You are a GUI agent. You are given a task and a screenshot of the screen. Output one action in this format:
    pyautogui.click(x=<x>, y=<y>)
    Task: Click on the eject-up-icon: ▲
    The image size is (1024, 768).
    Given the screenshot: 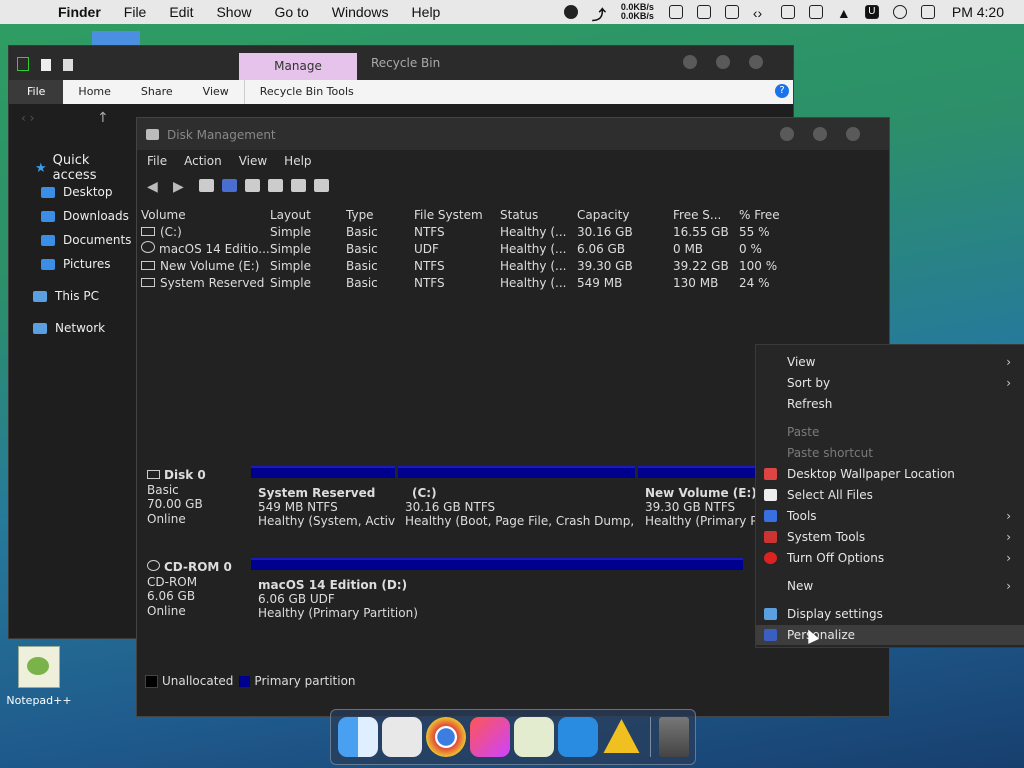 What is the action you would take?
    pyautogui.click(x=844, y=13)
    